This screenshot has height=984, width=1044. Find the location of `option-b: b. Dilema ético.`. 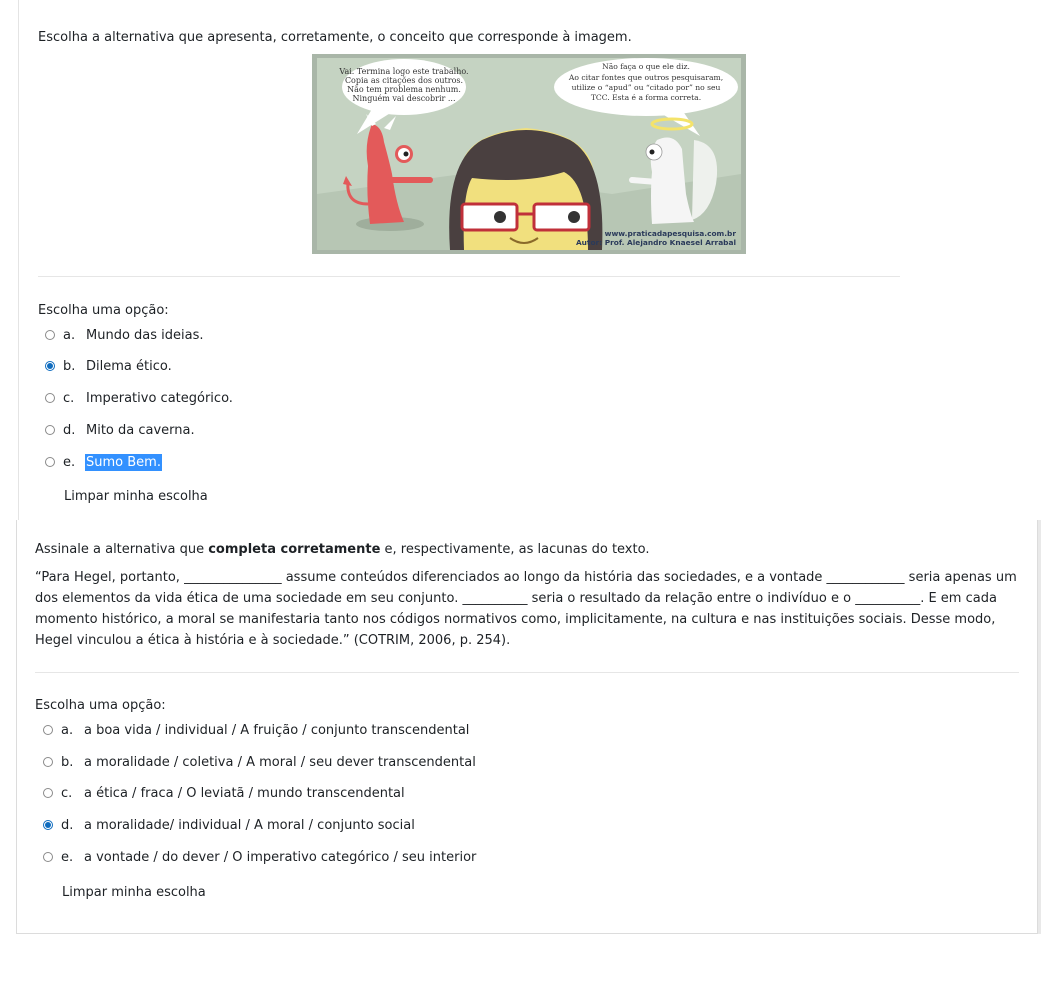

option-b: b. Dilema ético. is located at coordinates (109, 366).